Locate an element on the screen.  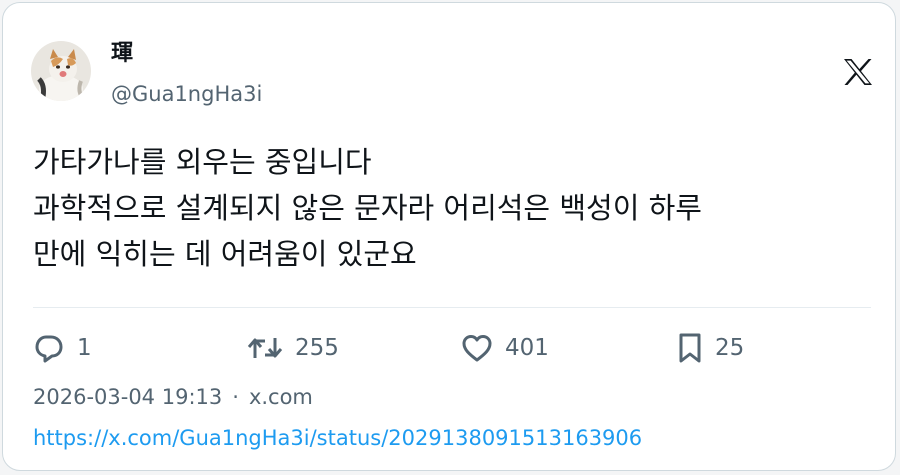
bookmark-count: 25 is located at coordinates (730, 348).